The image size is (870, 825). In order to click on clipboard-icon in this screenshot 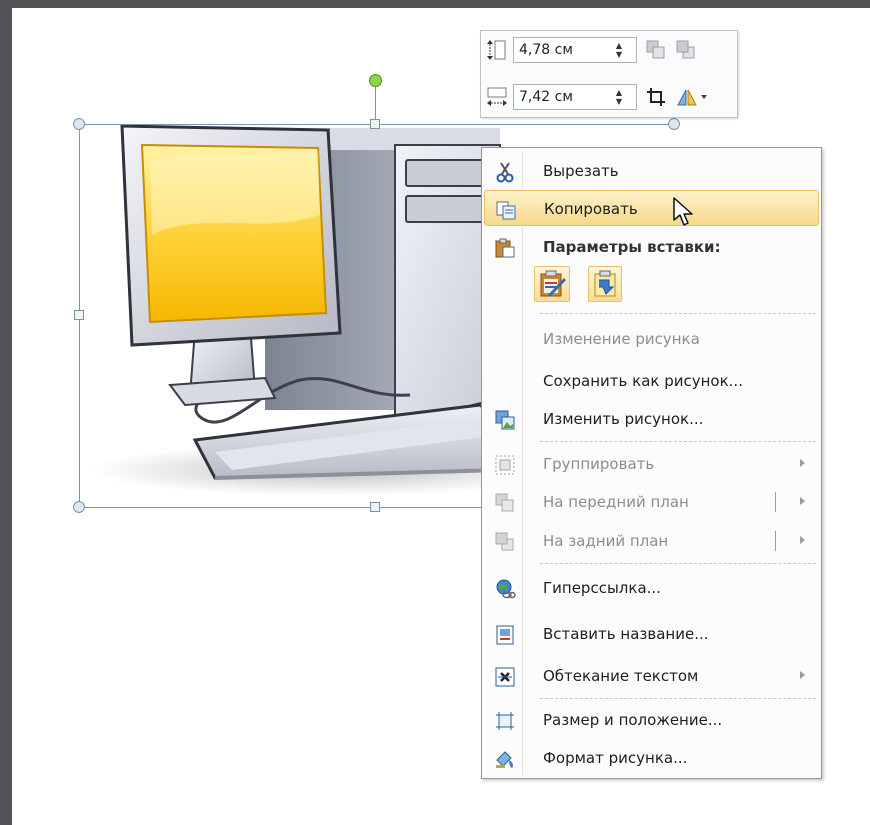, I will do `click(505, 248)`.